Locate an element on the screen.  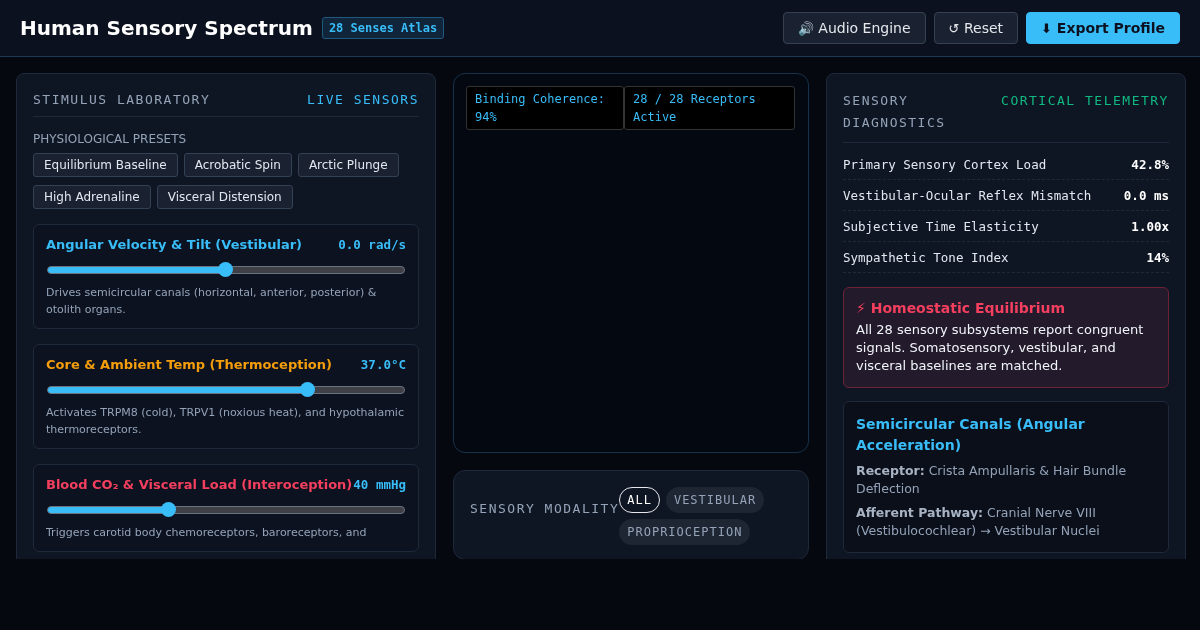
metric-label: Subjective Time Elasticity is located at coordinates (941, 226).